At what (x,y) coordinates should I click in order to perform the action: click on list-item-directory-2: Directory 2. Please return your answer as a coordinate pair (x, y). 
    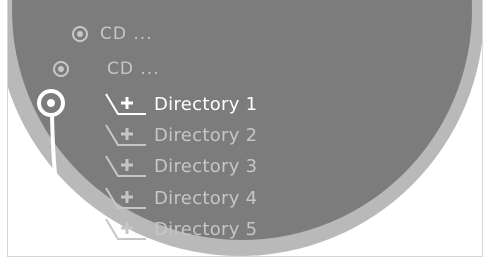
    Looking at the image, I should click on (180, 135).